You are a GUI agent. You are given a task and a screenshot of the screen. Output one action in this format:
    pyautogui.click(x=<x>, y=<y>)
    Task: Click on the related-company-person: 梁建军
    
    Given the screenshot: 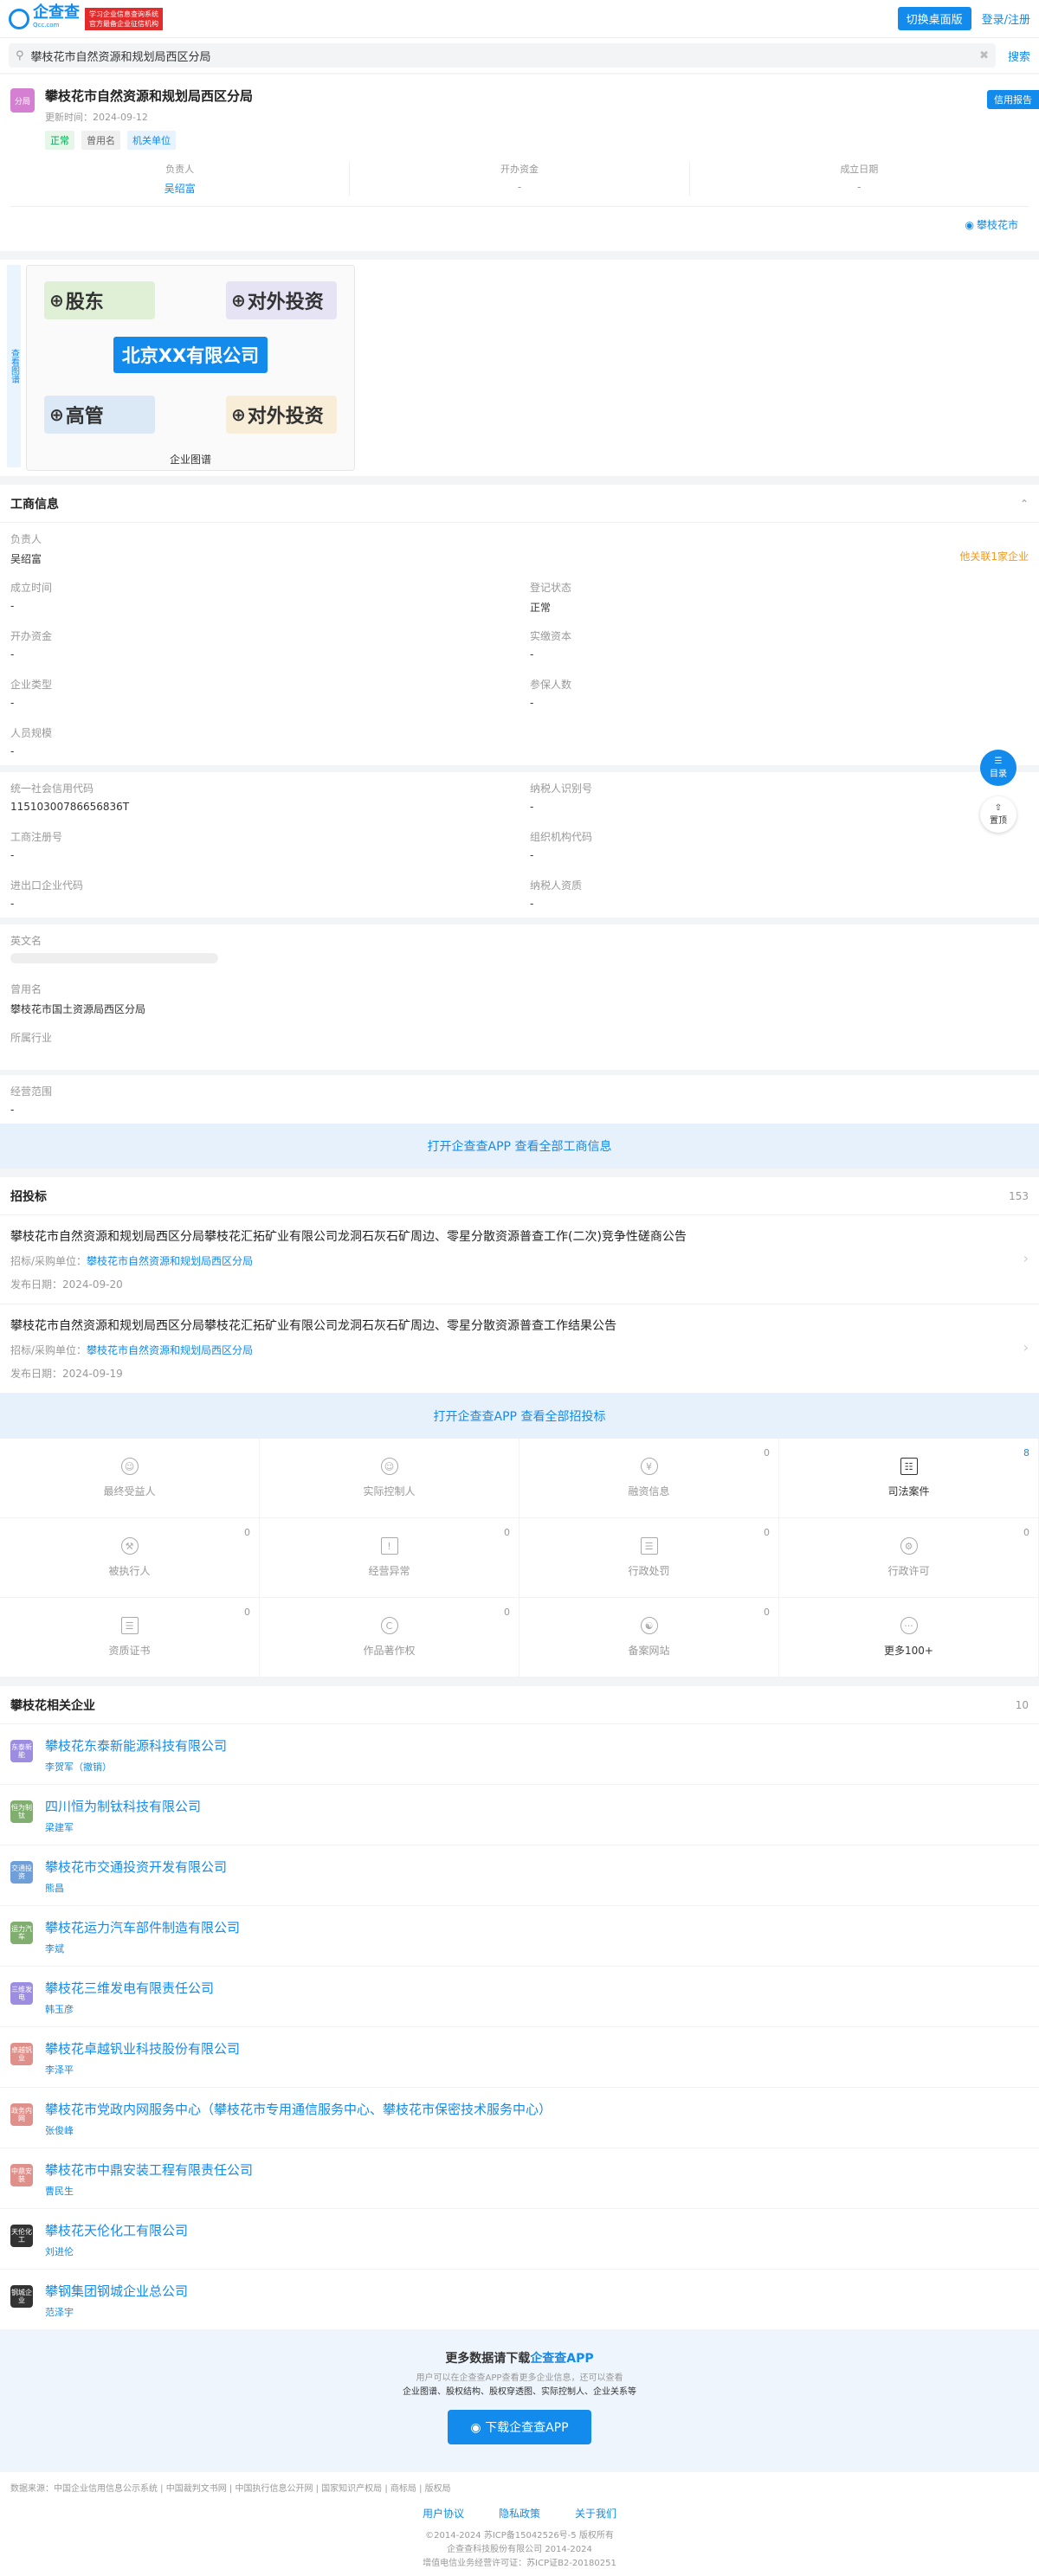 What is the action you would take?
    pyautogui.click(x=123, y=1827)
    